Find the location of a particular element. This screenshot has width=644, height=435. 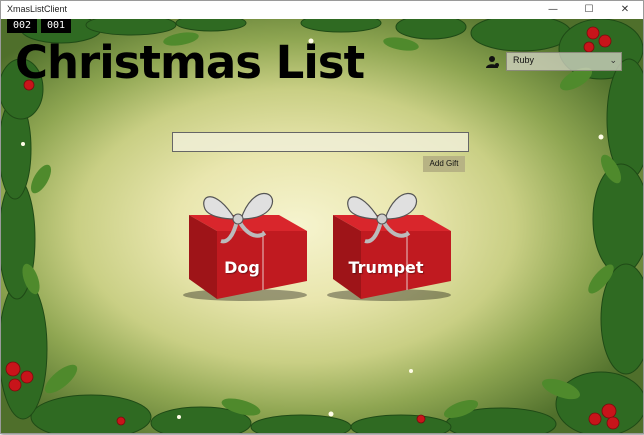

chevron-down-icon: ⌄ is located at coordinates (613, 61).